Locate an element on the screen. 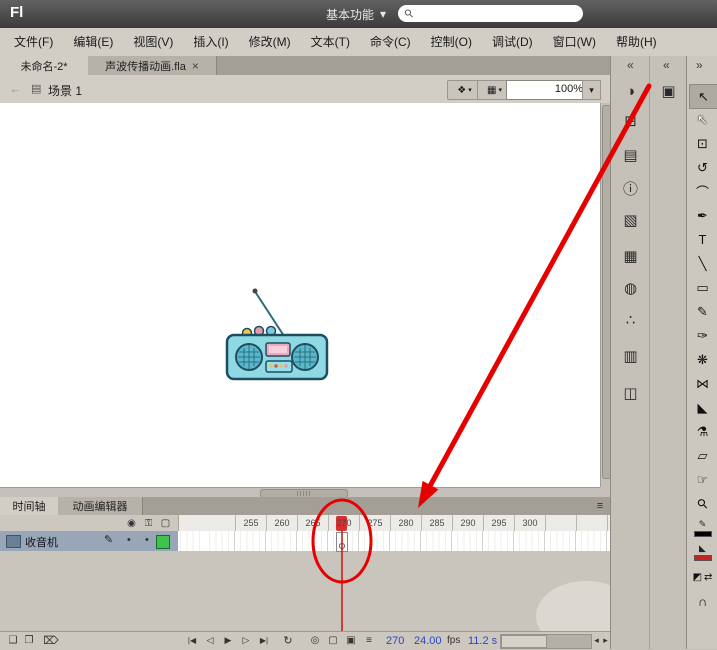 This screenshot has width=717, height=650. stroke-color-swatch: ✎ is located at coordinates (702, 528).